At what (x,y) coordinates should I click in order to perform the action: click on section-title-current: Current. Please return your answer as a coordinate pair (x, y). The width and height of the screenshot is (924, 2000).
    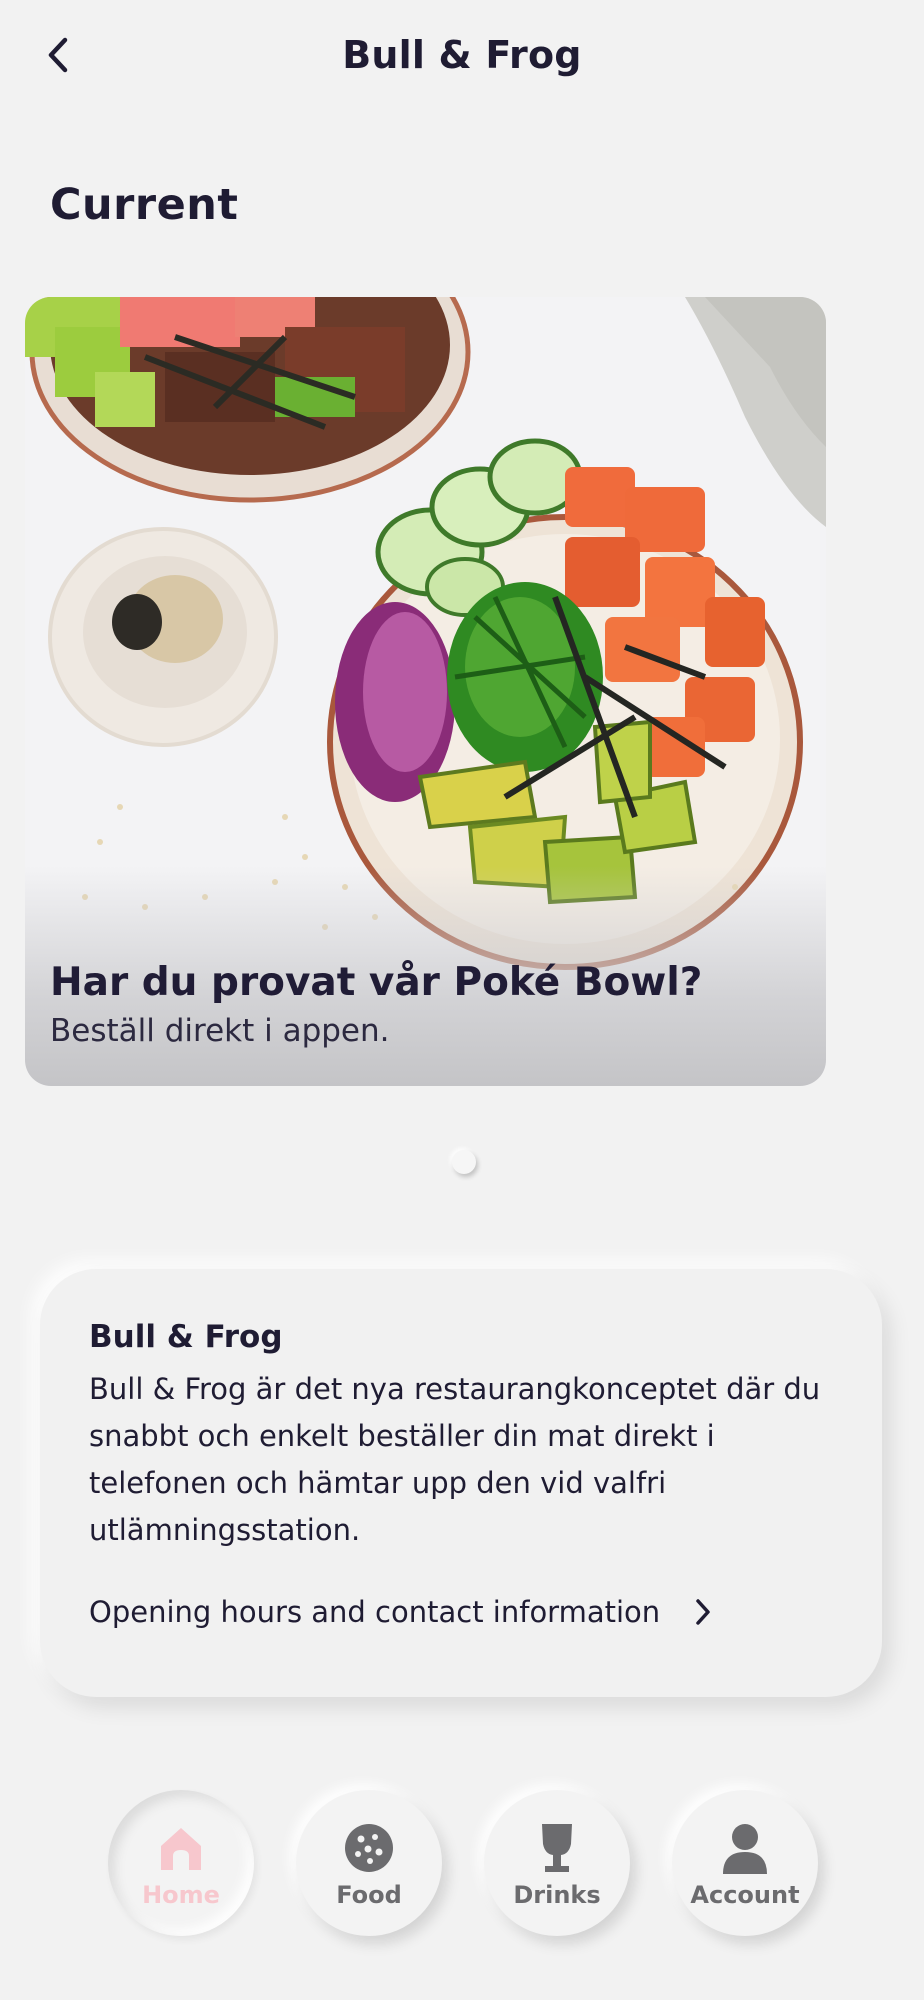
    Looking at the image, I should click on (144, 205).